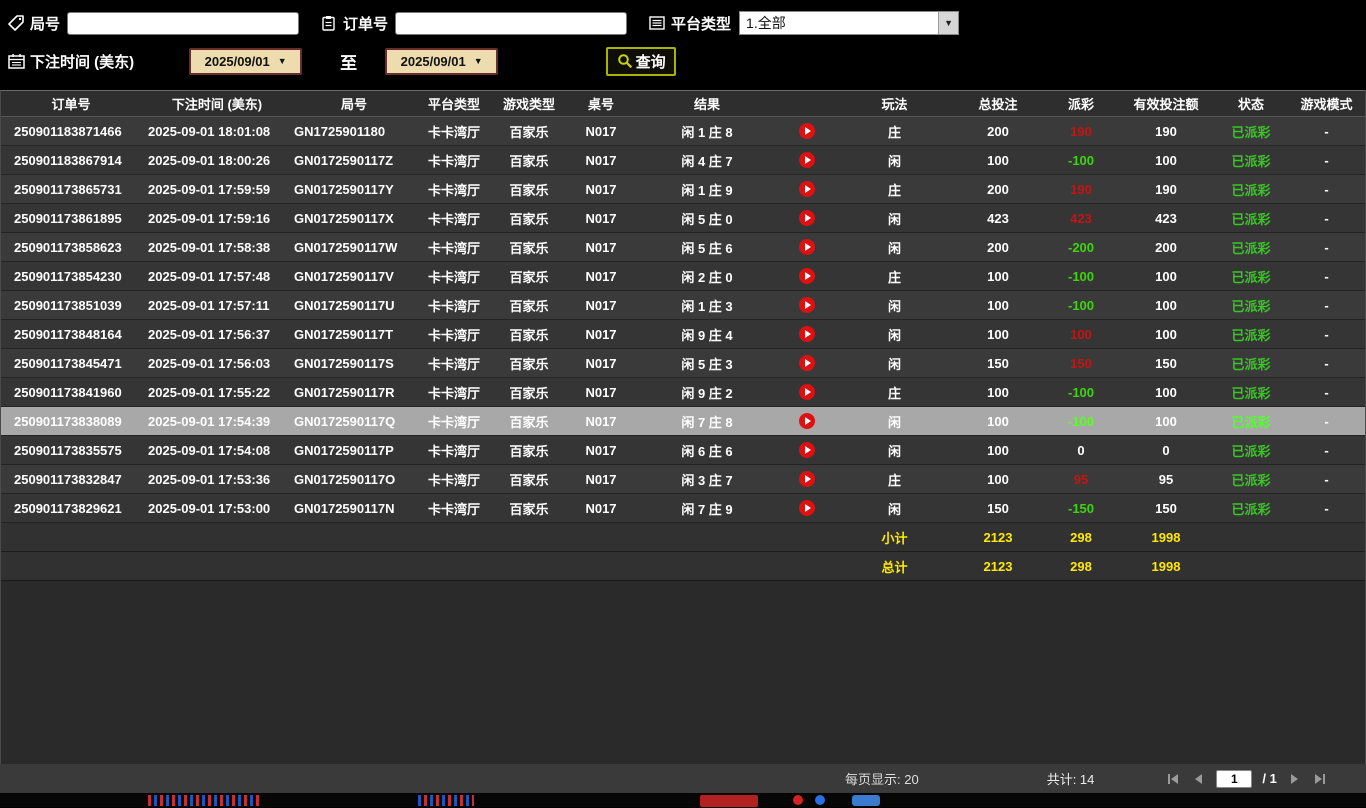  What do you see at coordinates (1166, 104) in the screenshot?
I see `col-header-valid-bet: 有效投注额` at bounding box center [1166, 104].